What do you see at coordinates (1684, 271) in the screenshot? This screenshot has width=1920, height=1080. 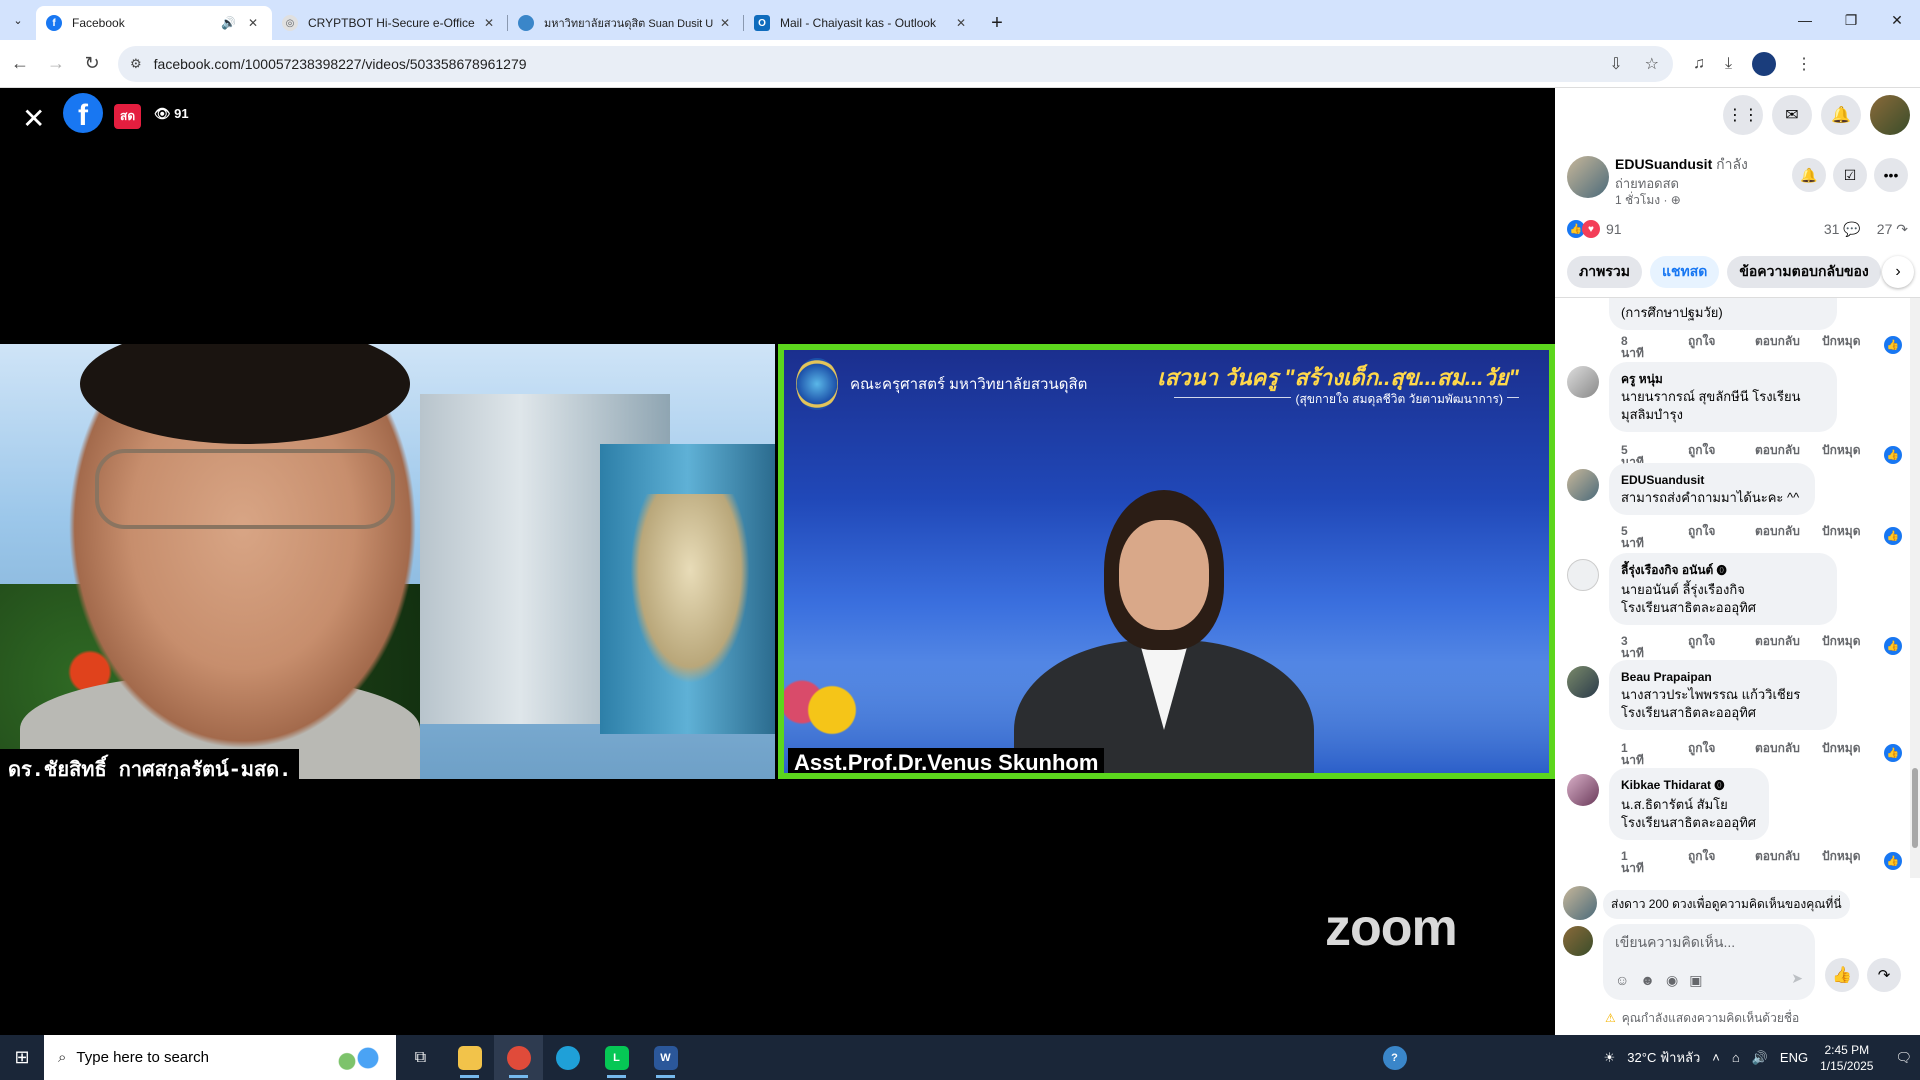 I see `tab-live-chat: แชทสด` at bounding box center [1684, 271].